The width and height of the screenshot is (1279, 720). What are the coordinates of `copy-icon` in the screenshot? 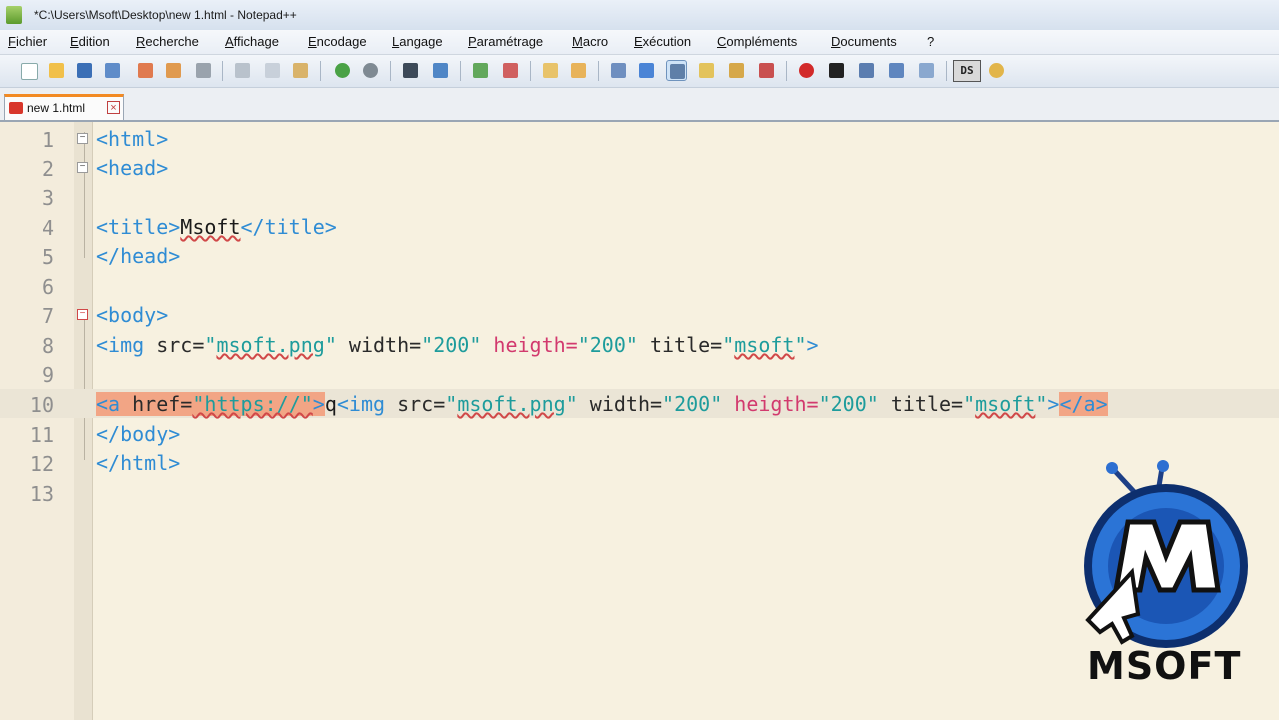 It's located at (272, 70).